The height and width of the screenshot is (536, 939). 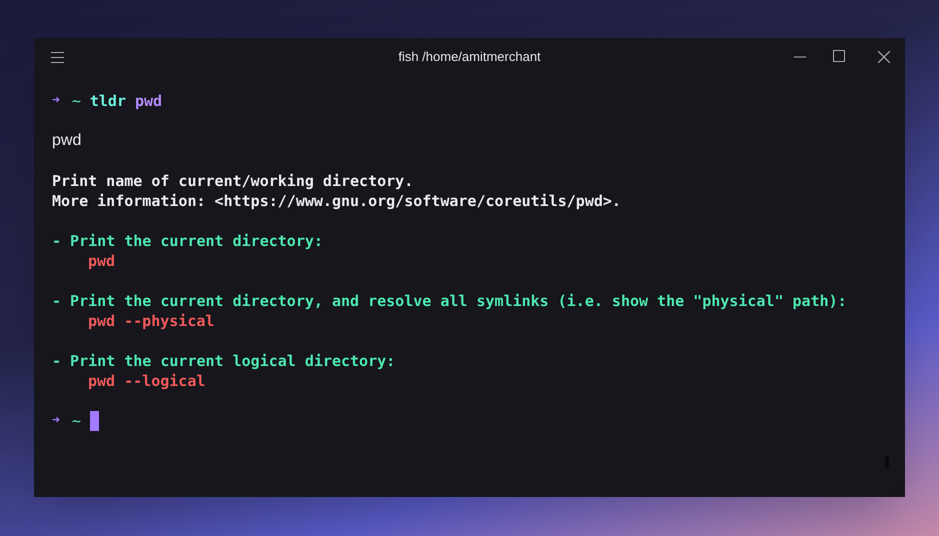 What do you see at coordinates (67, 141) in the screenshot?
I see `page-title: pwd` at bounding box center [67, 141].